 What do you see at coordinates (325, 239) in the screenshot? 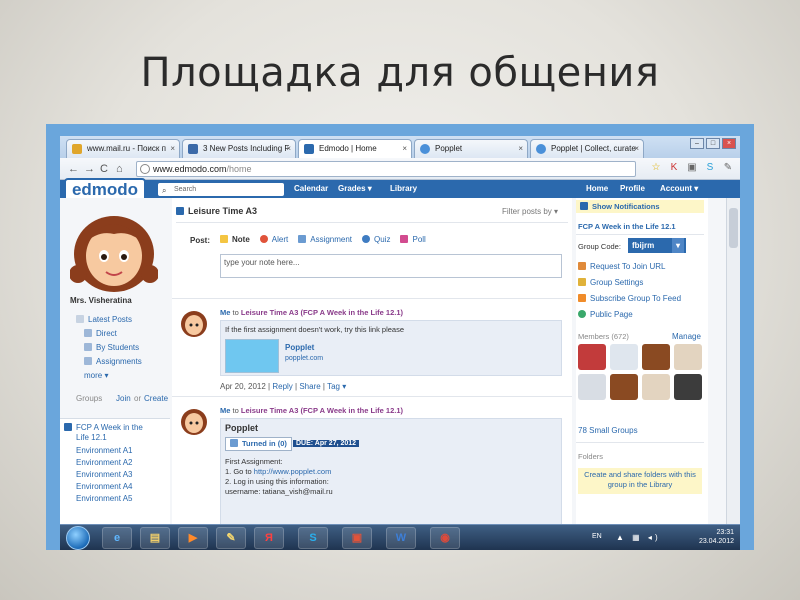
I see `assignment-tab: Assignment` at bounding box center [325, 239].